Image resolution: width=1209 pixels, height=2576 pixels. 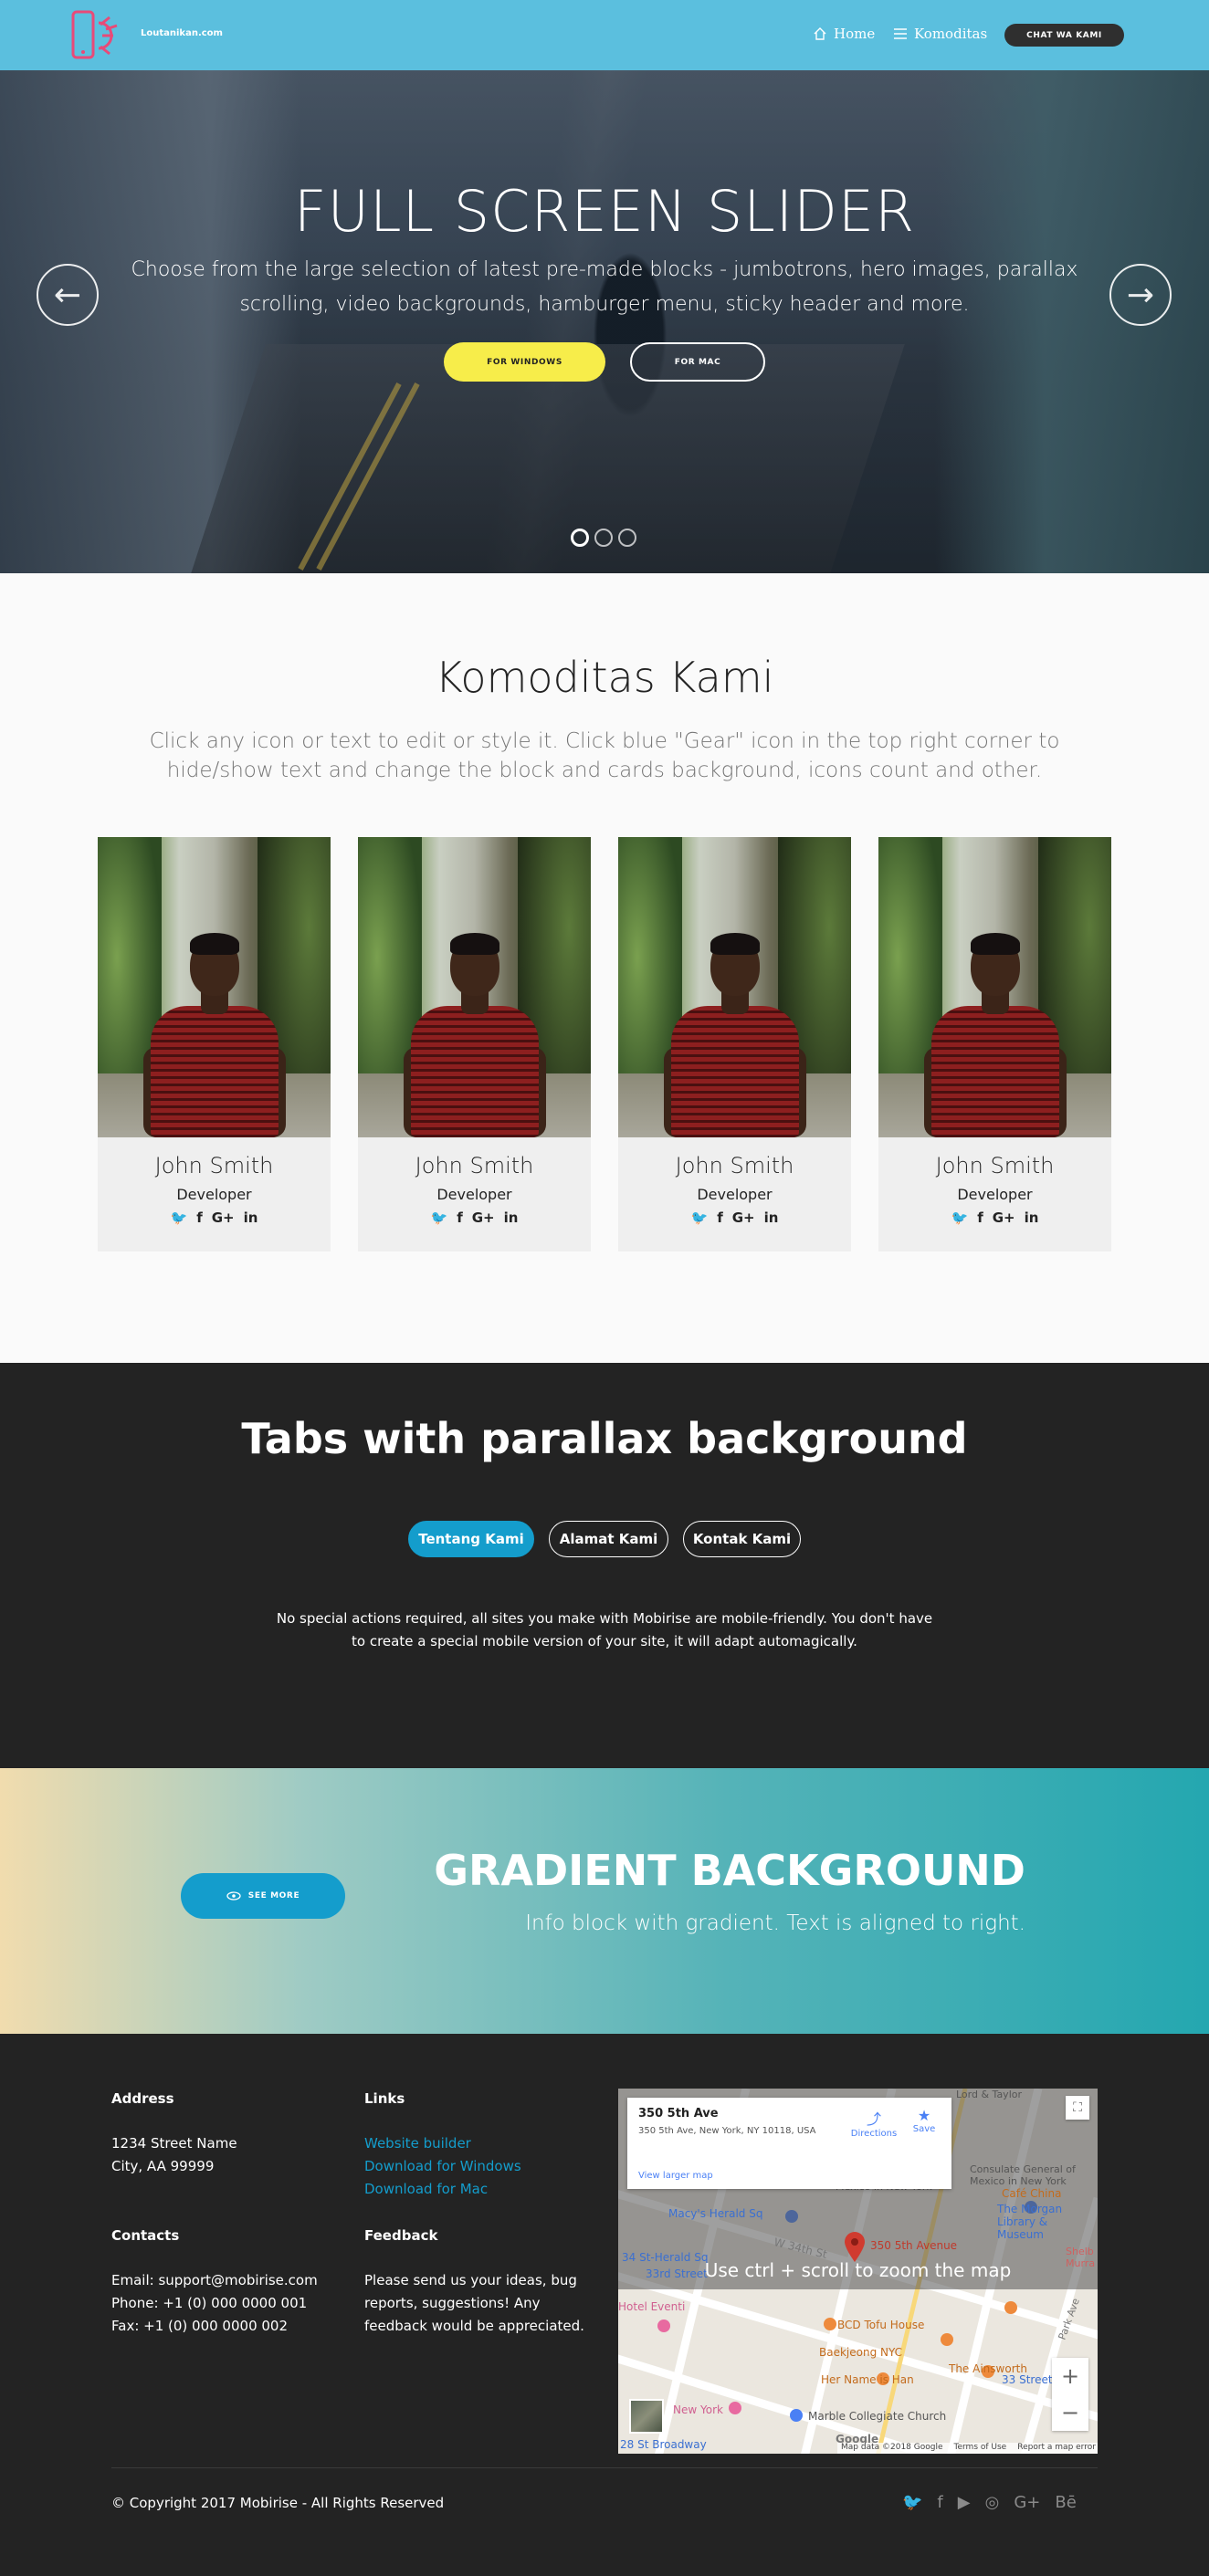 I want to click on home-icon, so click(x=820, y=33).